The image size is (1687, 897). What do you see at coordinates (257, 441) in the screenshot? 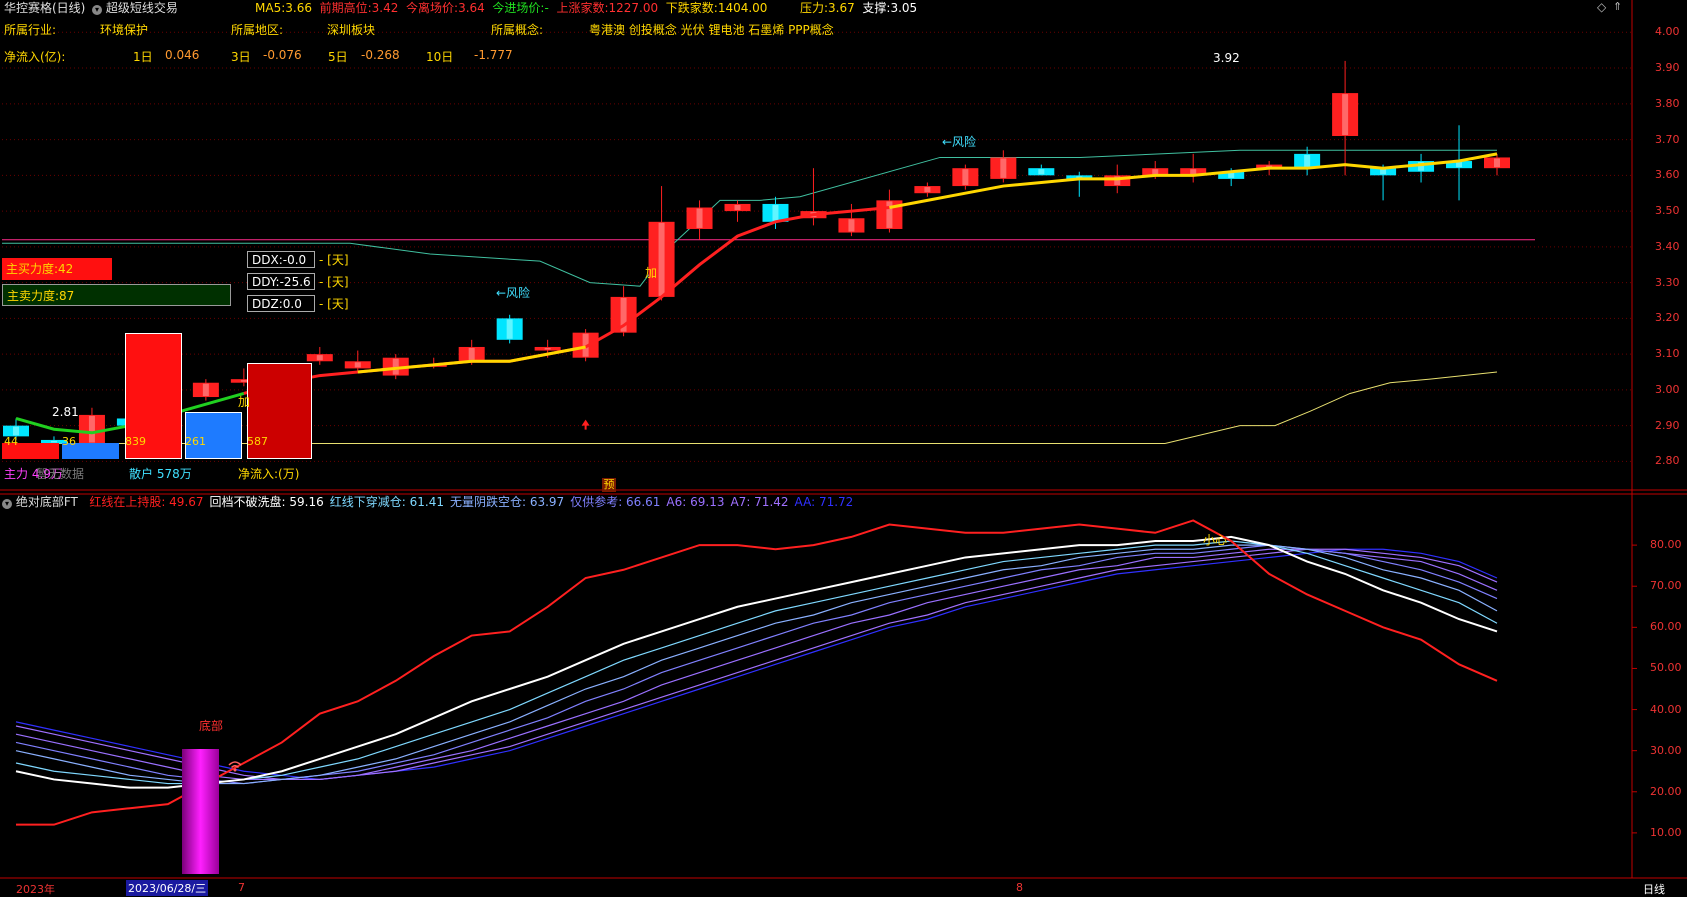
I see `bar-value-5: 587` at bounding box center [257, 441].